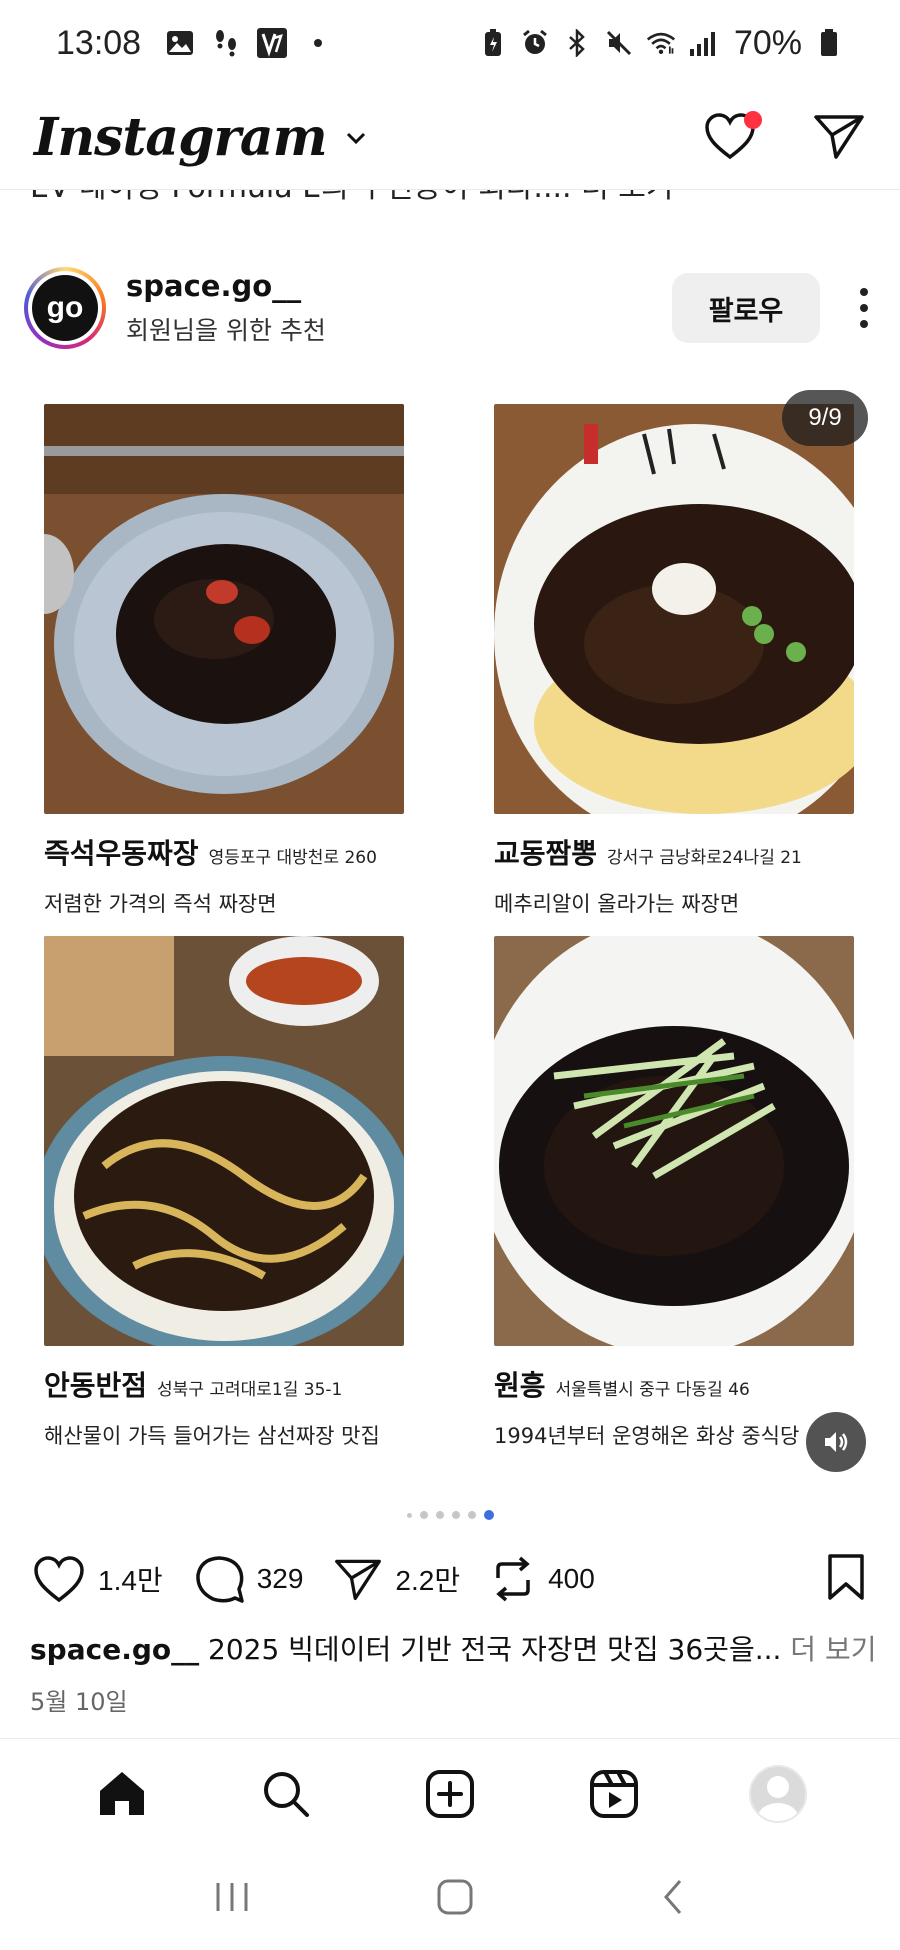  I want to click on card-address: 서울특별시 중구 다동길 46, so click(652, 1390).